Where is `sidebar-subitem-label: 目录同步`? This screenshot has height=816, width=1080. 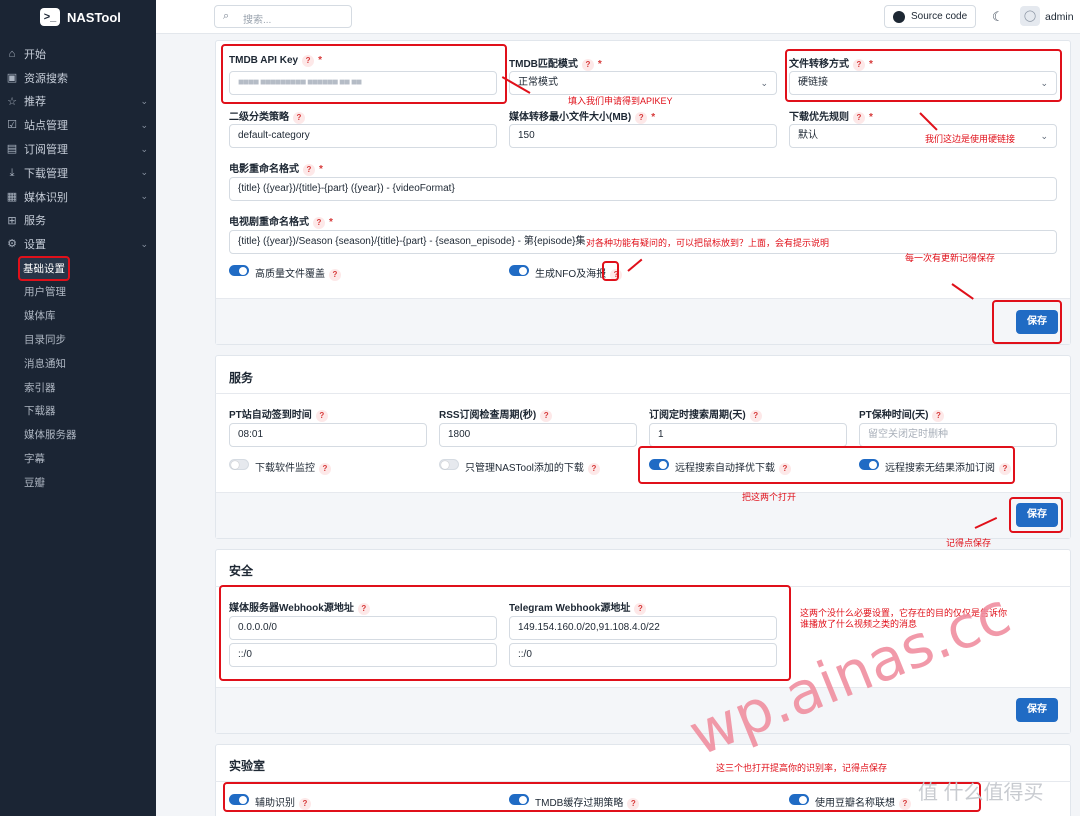 sidebar-subitem-label: 目录同步 is located at coordinates (45, 339).